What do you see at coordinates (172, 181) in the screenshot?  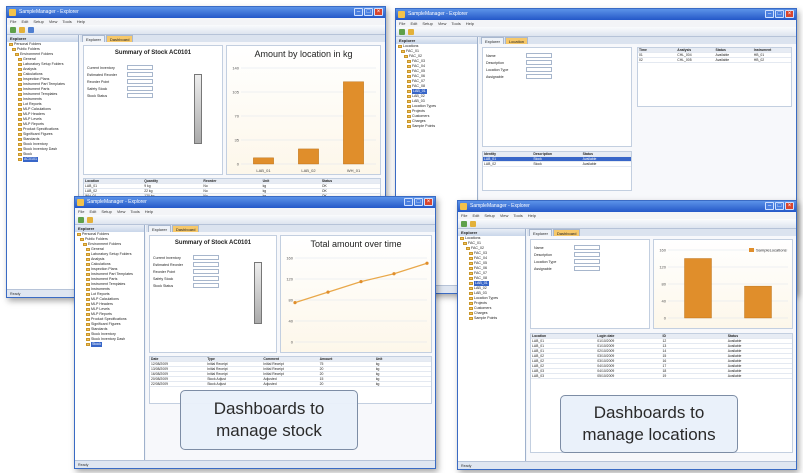 I see `column-header: Quantity` at bounding box center [172, 181].